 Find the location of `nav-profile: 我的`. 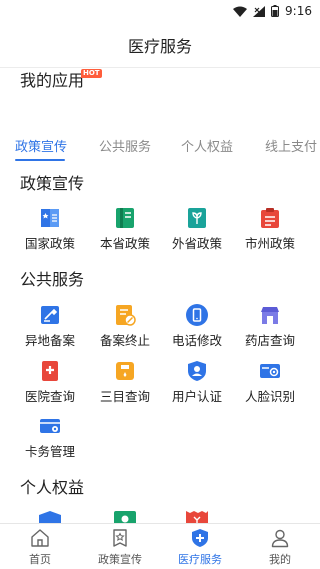

nav-profile: 我的 is located at coordinates (280, 547).